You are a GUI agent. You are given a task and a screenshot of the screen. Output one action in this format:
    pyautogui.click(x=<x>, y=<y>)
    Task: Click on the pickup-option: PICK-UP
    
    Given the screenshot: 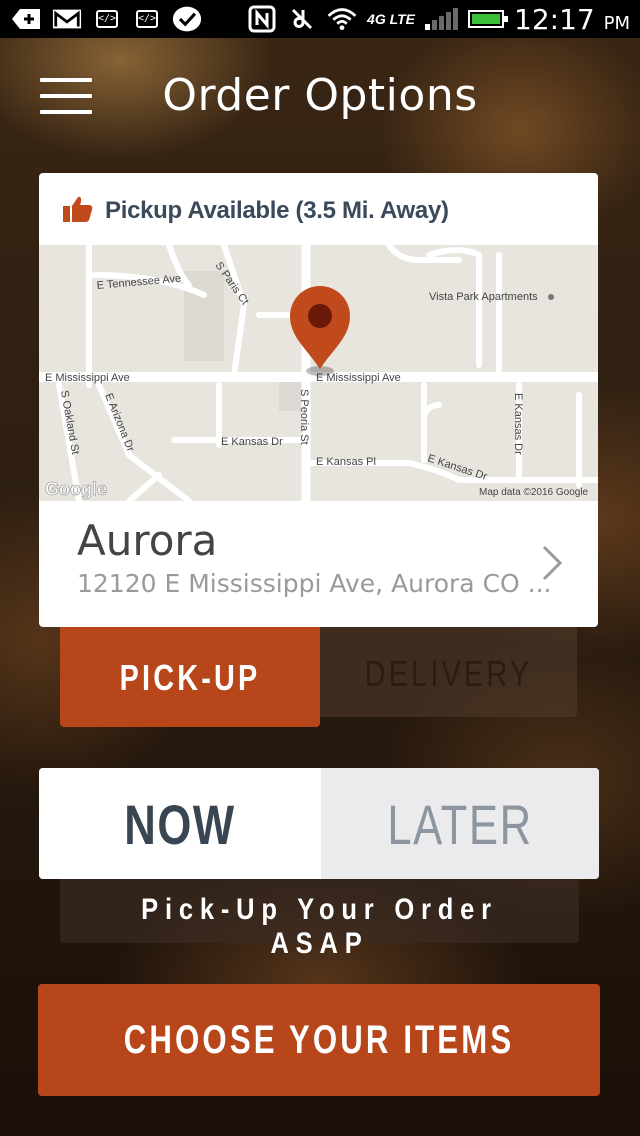 What is the action you would take?
    pyautogui.click(x=190, y=677)
    